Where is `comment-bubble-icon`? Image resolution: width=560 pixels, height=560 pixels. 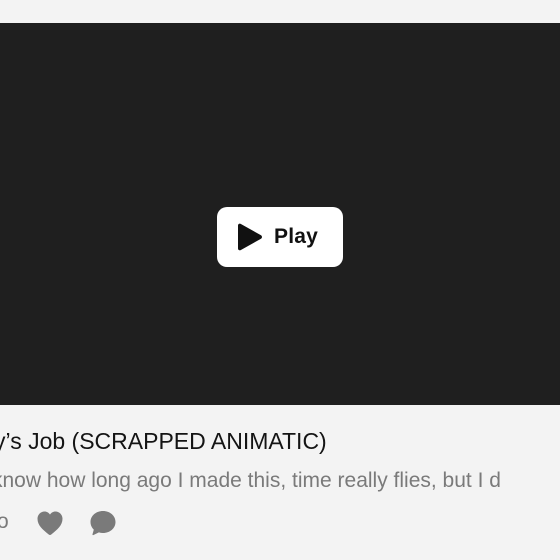
comment-bubble-icon is located at coordinates (103, 523).